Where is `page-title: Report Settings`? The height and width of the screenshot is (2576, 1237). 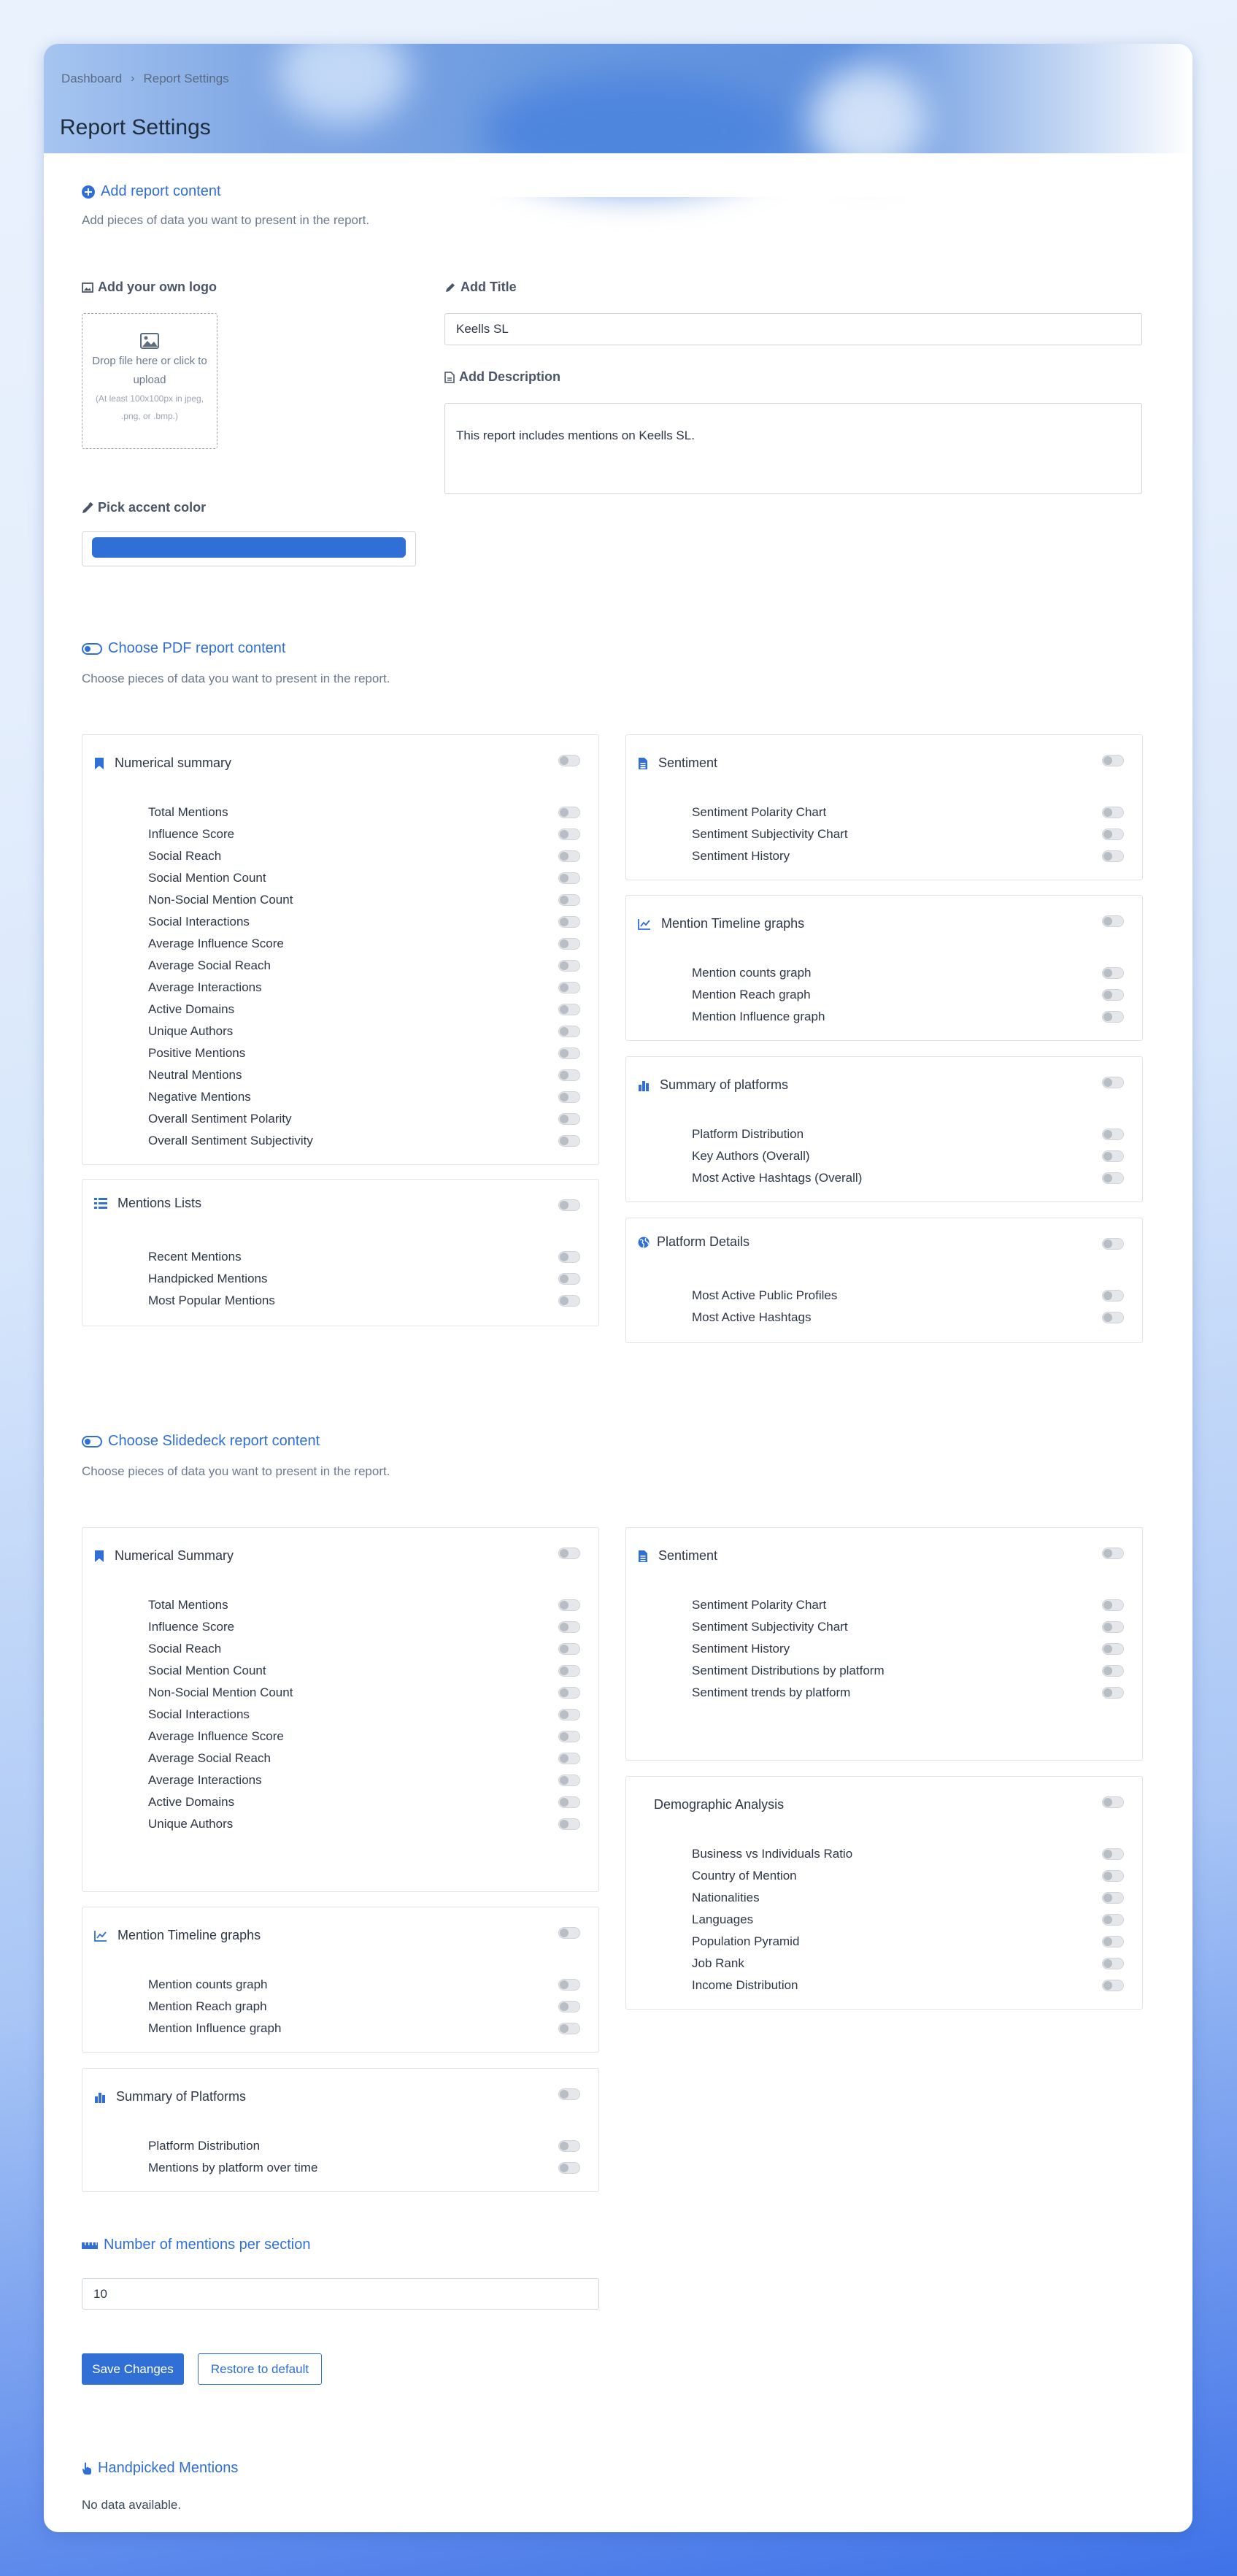 page-title: Report Settings is located at coordinates (135, 127).